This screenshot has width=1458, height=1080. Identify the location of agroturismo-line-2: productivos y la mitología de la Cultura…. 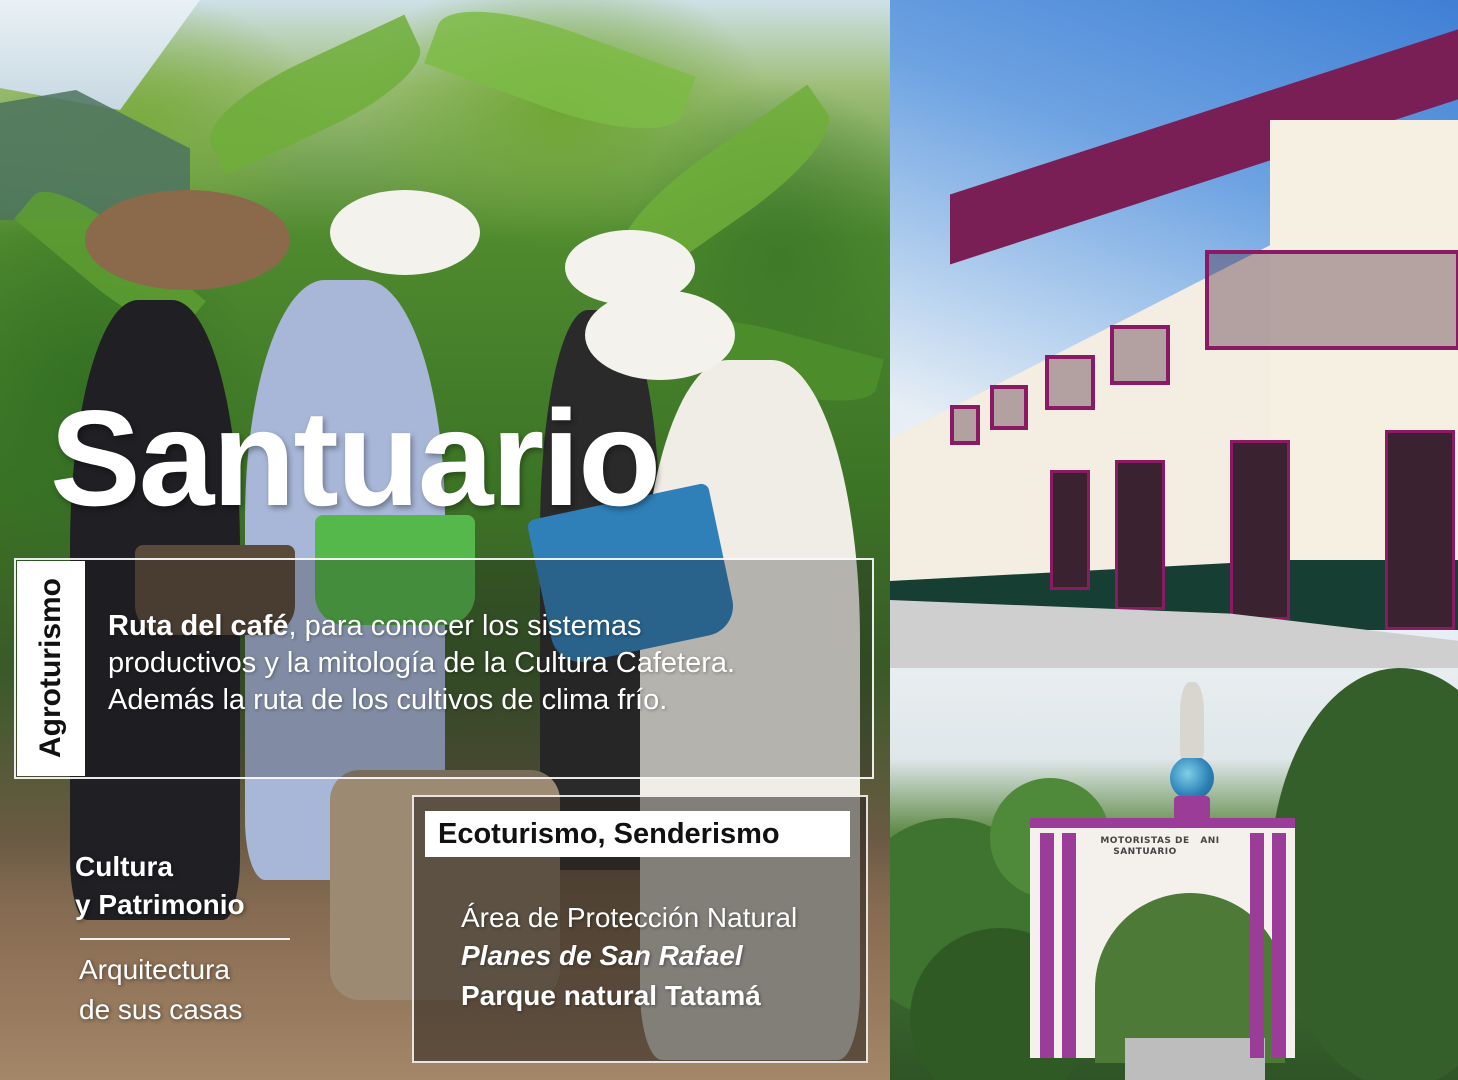
(422, 663).